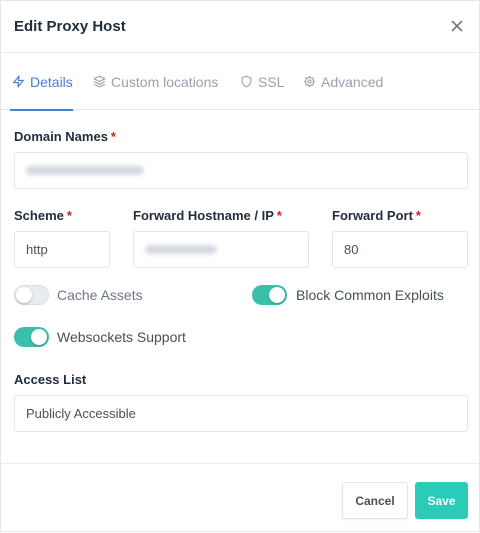 The image size is (480, 533). I want to click on websockets-toggle, so click(31, 337).